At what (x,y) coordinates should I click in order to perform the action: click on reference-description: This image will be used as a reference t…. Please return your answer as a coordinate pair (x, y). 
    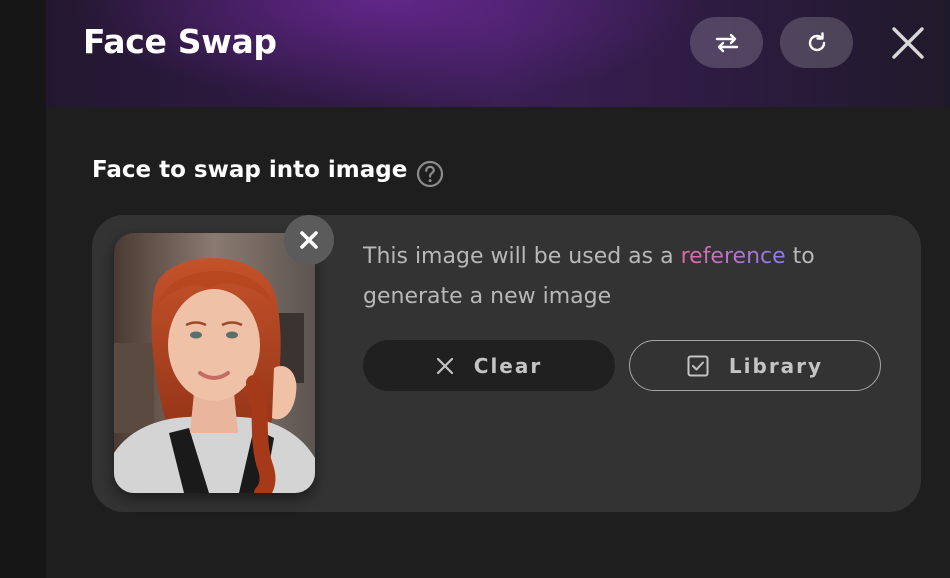
    Looking at the image, I should click on (623, 277).